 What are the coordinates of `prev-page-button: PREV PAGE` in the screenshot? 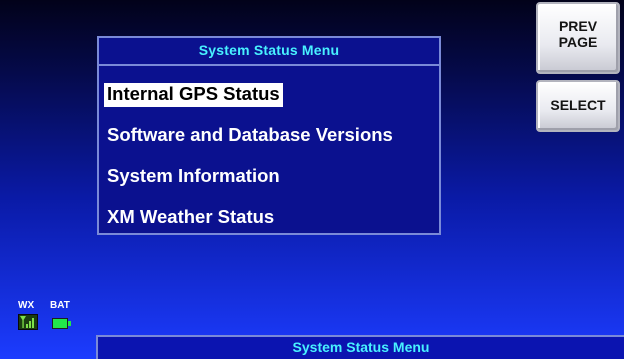 It's located at (578, 38).